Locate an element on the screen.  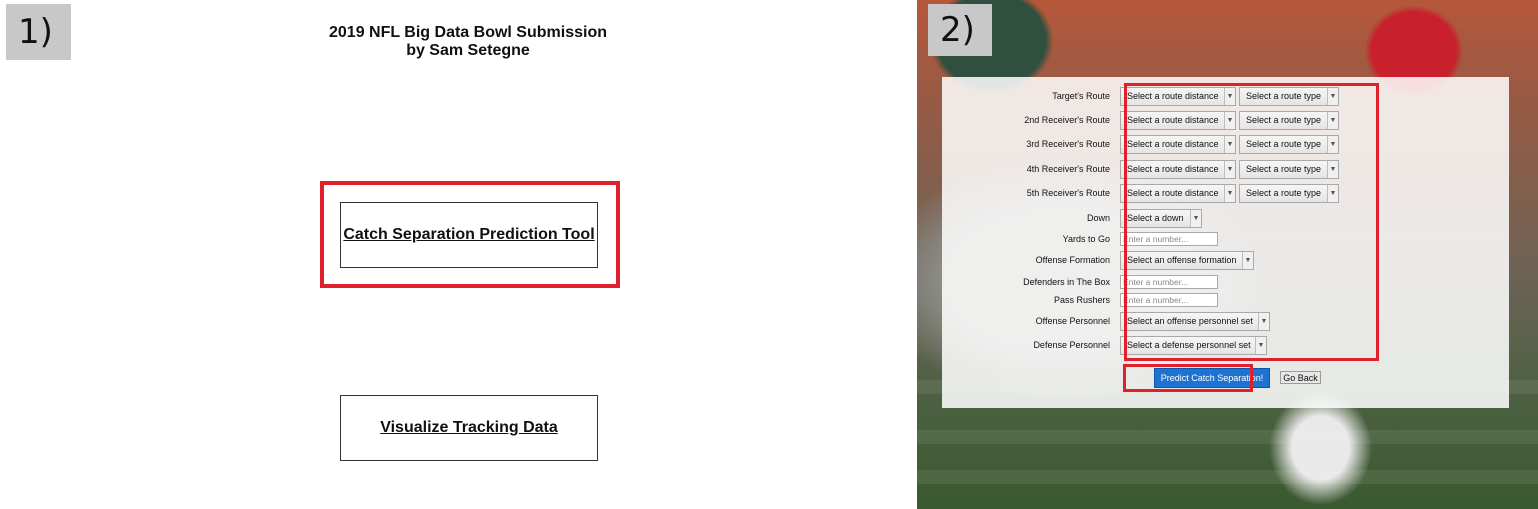
visualize-tracking-link: Visualize Tracking Data is located at coordinates (469, 428).